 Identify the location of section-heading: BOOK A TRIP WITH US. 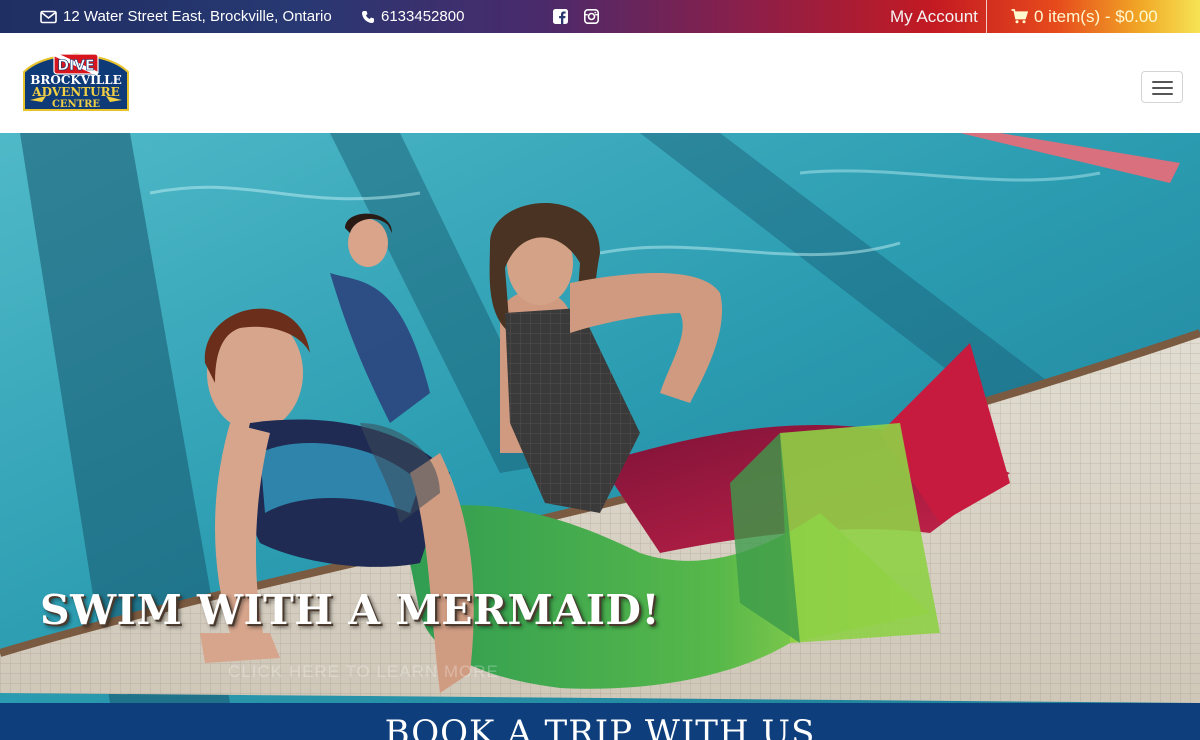
(600, 726).